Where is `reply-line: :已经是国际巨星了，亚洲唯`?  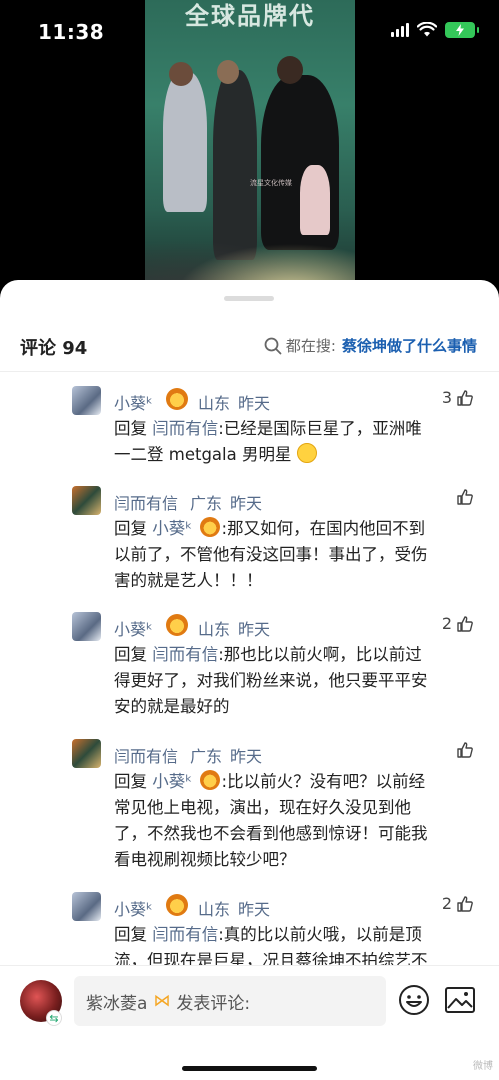
reply-line: :已经是国际巨星了，亚洲唯 is located at coordinates (320, 428).